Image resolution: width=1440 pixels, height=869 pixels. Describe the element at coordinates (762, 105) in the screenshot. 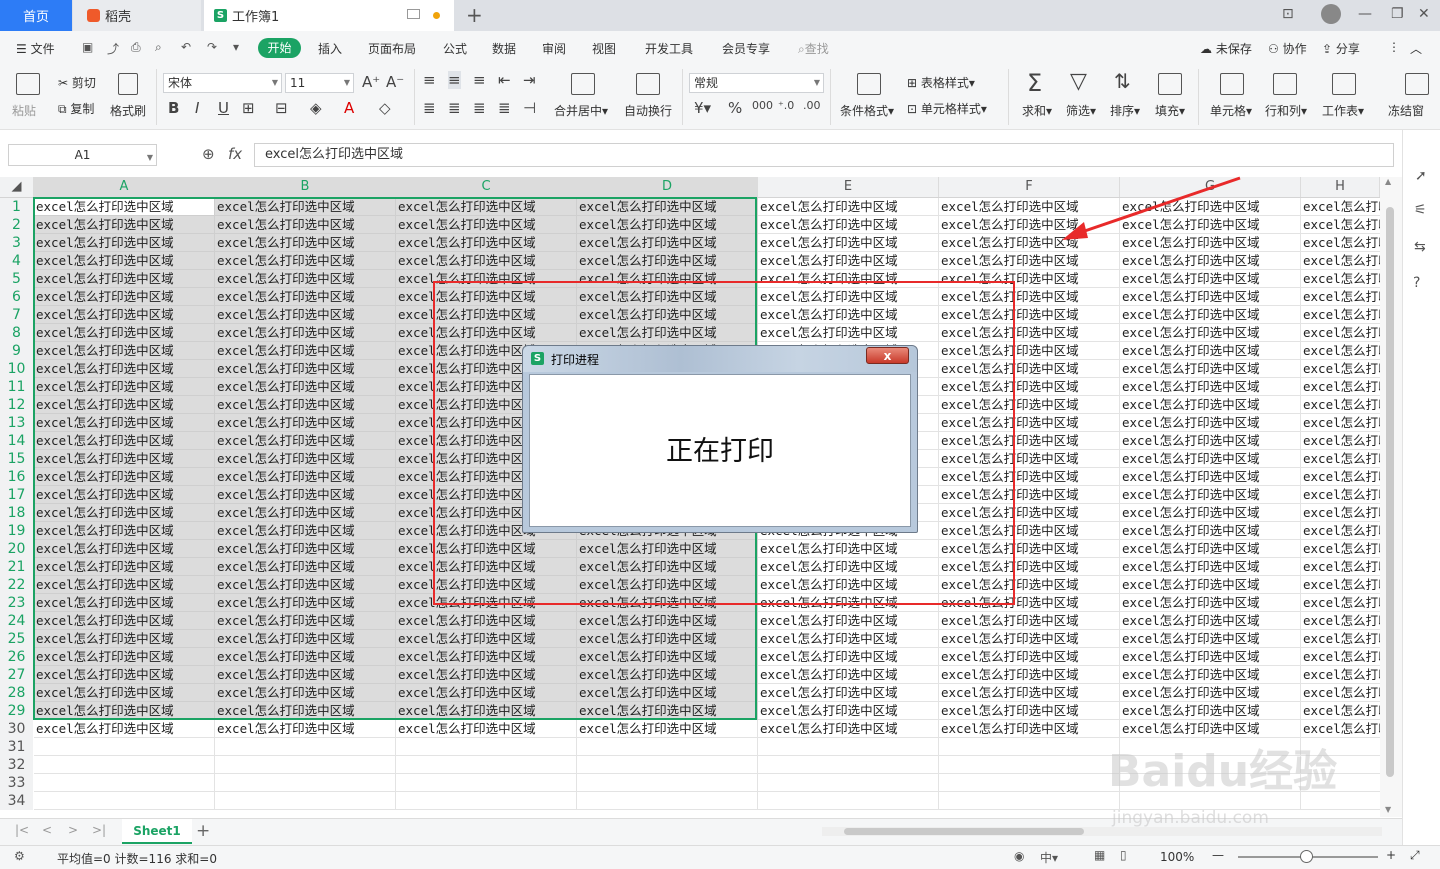

I see `thousands-icon: 000` at that location.